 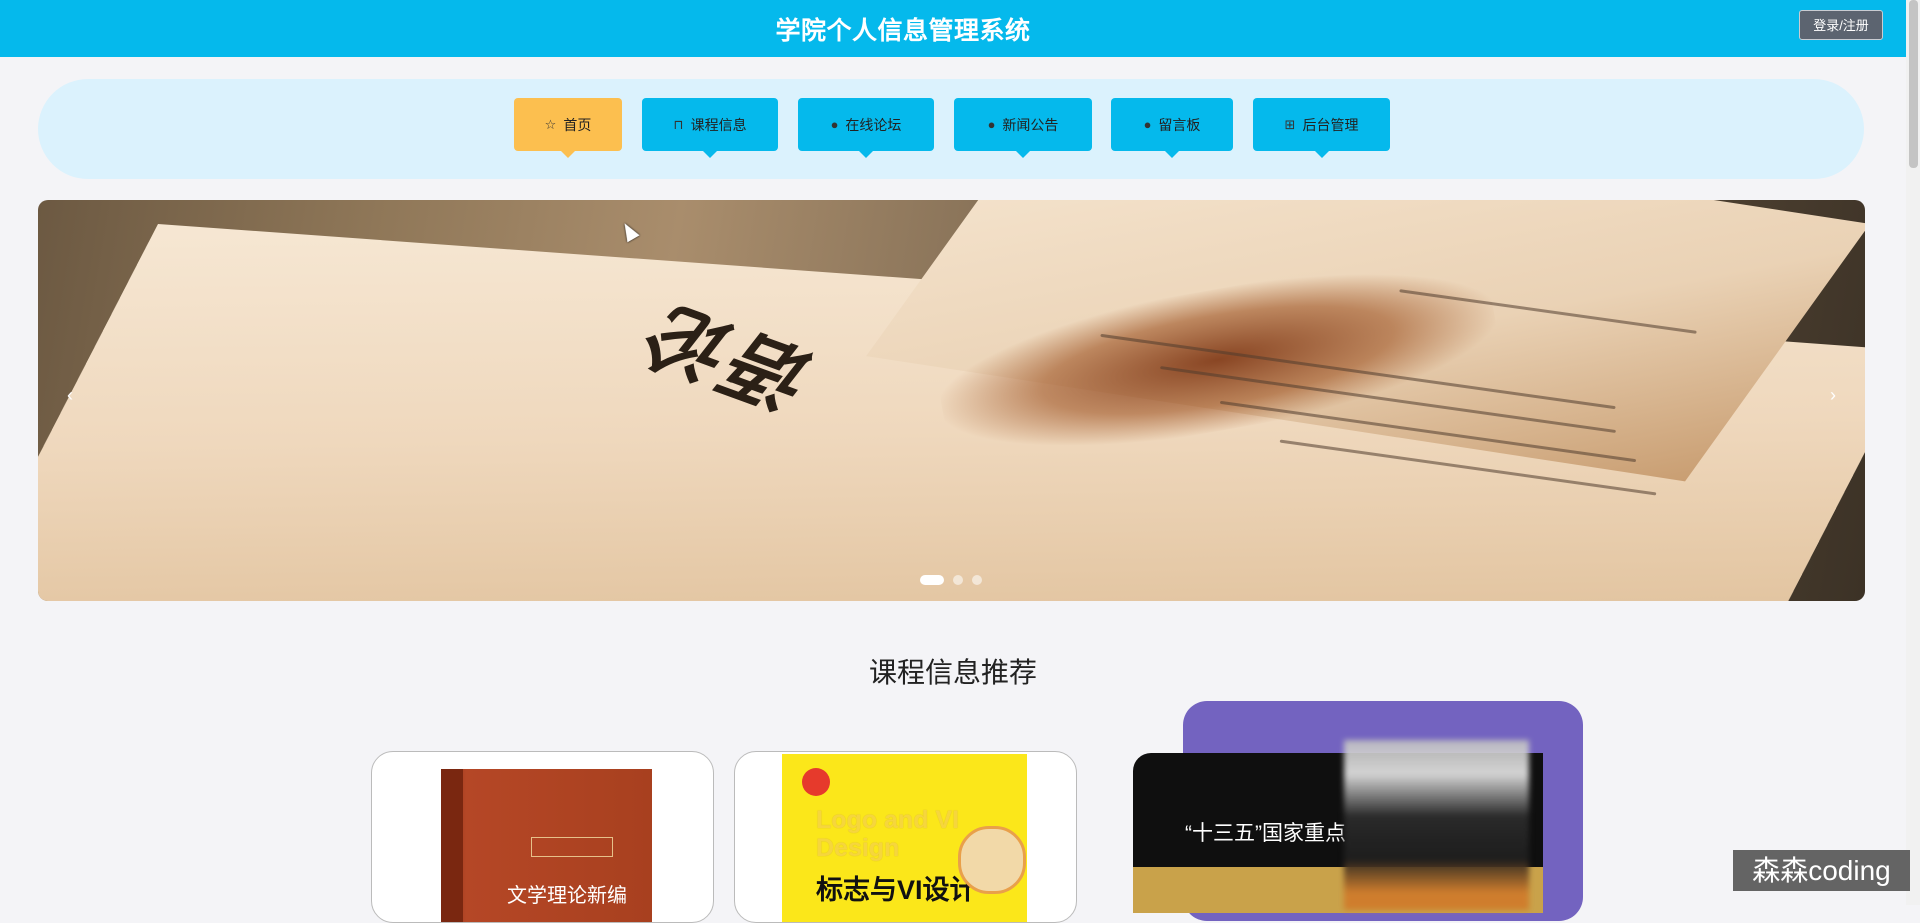 I want to click on nav-item-label: 后台管理, so click(x=1330, y=124).